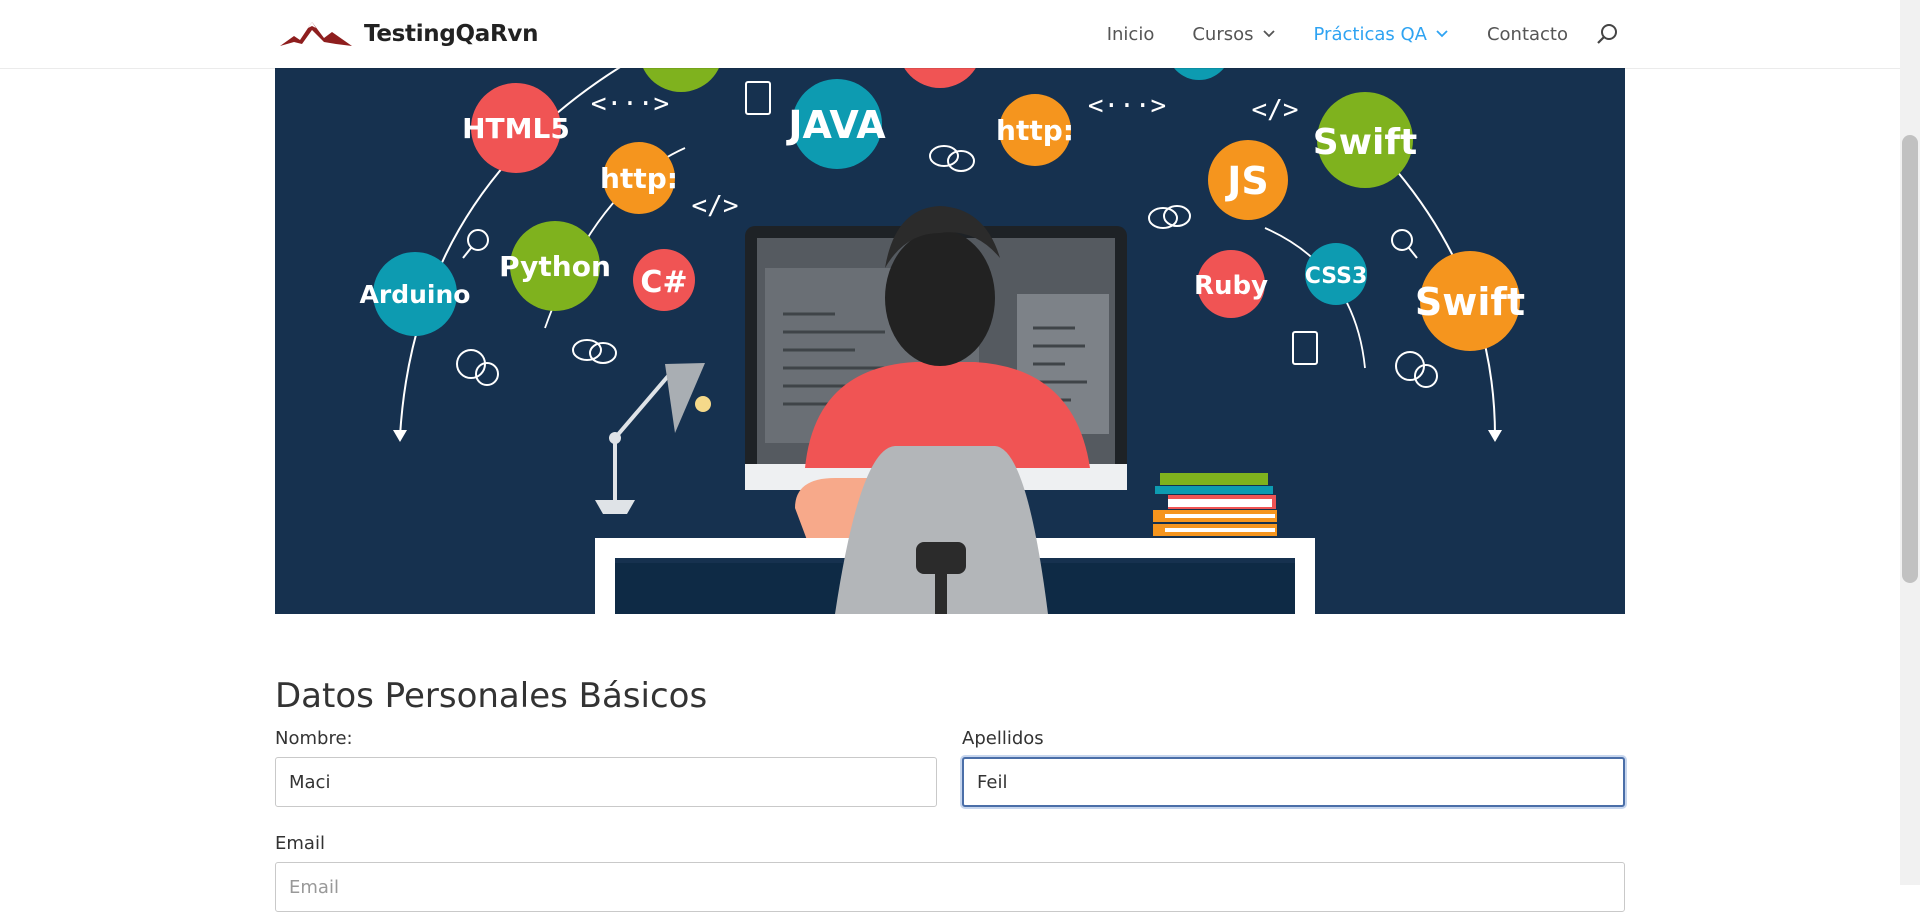 This screenshot has height=912, width=1920. I want to click on main-nav: Inicio Cursos Prácticas QA Contacto, so click(1343, 34).